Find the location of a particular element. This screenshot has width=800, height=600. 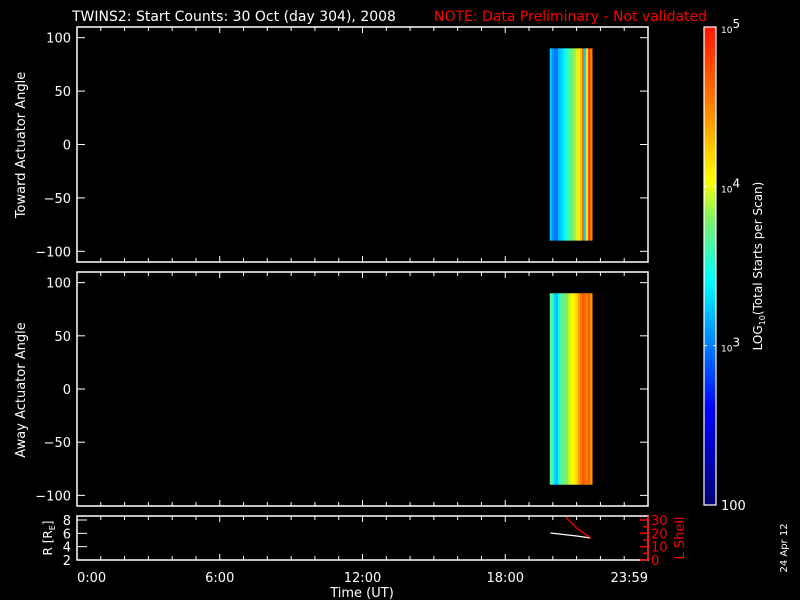

away-ylabel: Away Actuator Angle is located at coordinates (21, 389).